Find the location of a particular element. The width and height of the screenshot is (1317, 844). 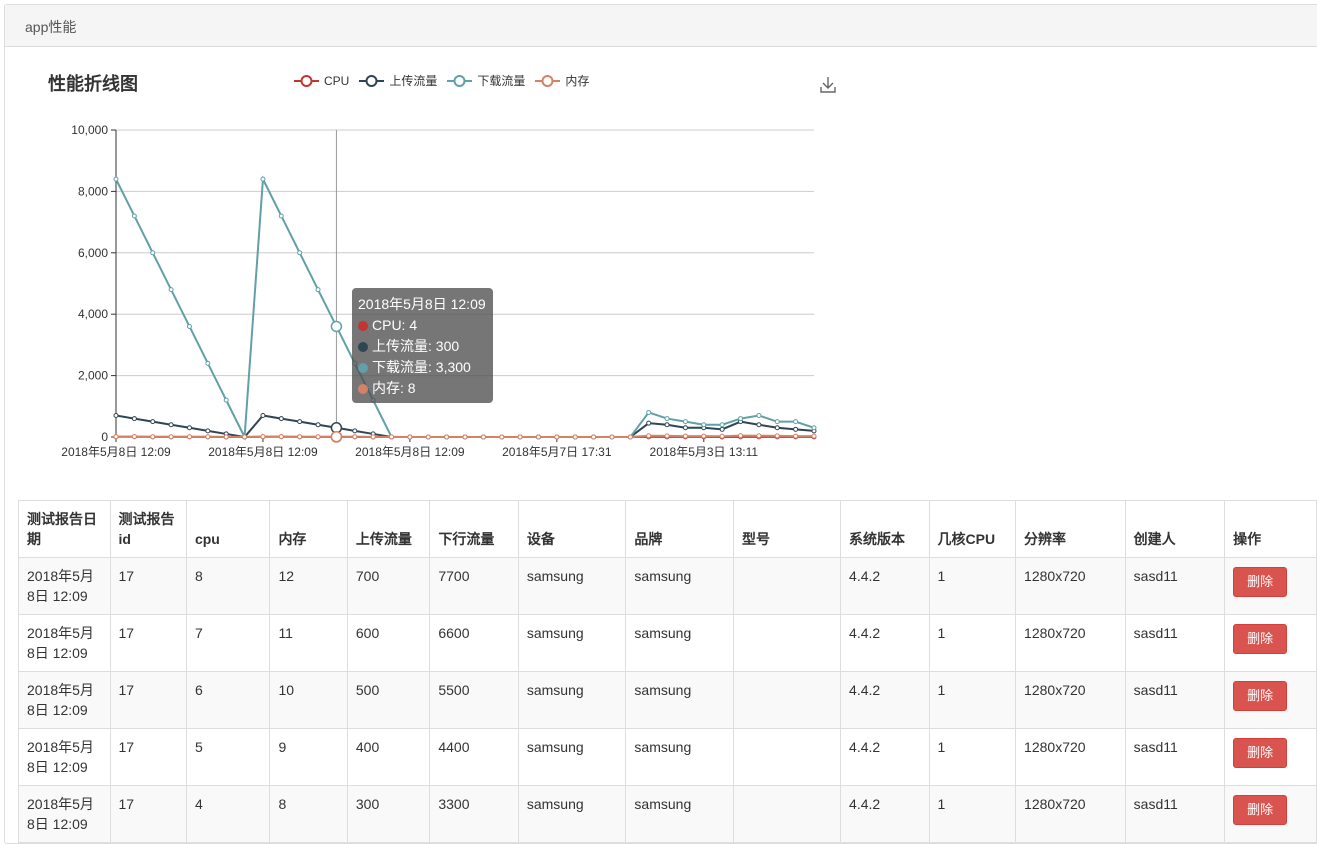

table-cell: 4.4.2 is located at coordinates (885, 643).